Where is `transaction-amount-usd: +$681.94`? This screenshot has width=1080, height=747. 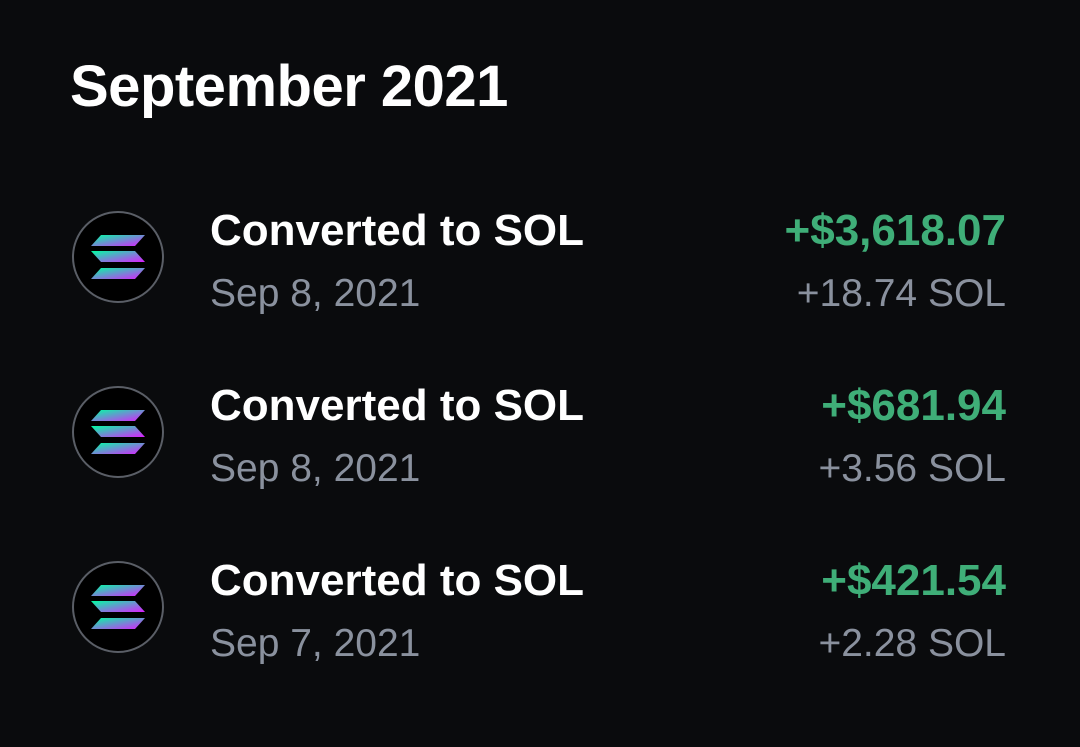
transaction-amount-usd: +$681.94 is located at coordinates (913, 405).